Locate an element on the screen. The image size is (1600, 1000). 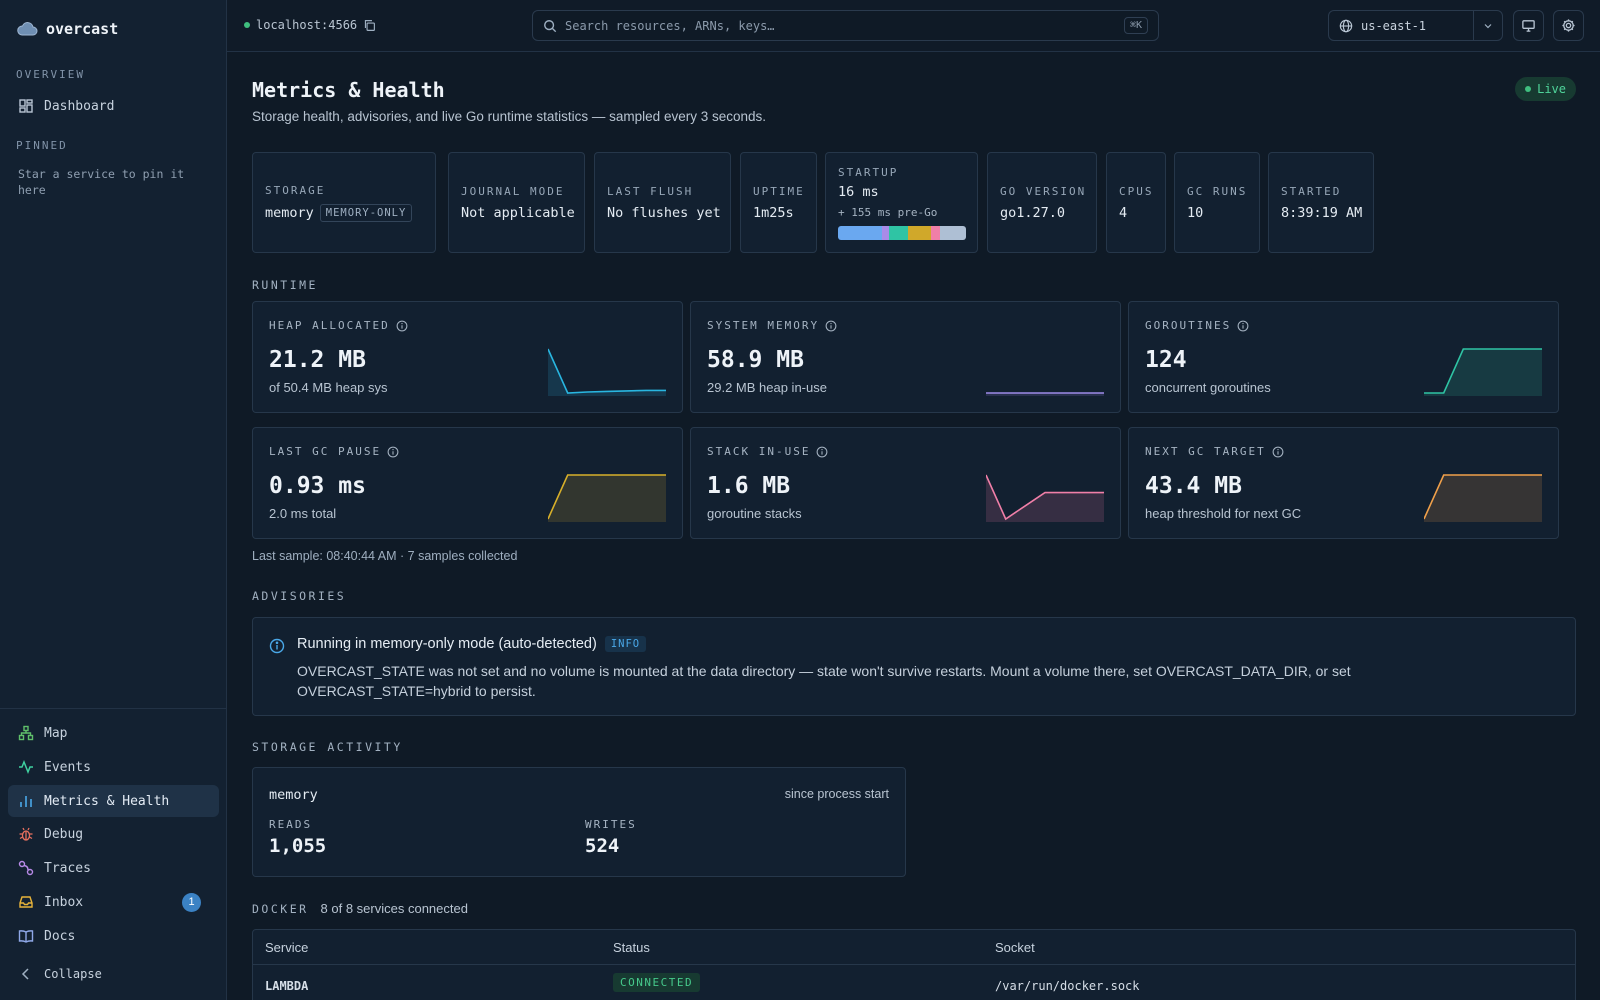
writes-label: WRITES is located at coordinates (611, 824).